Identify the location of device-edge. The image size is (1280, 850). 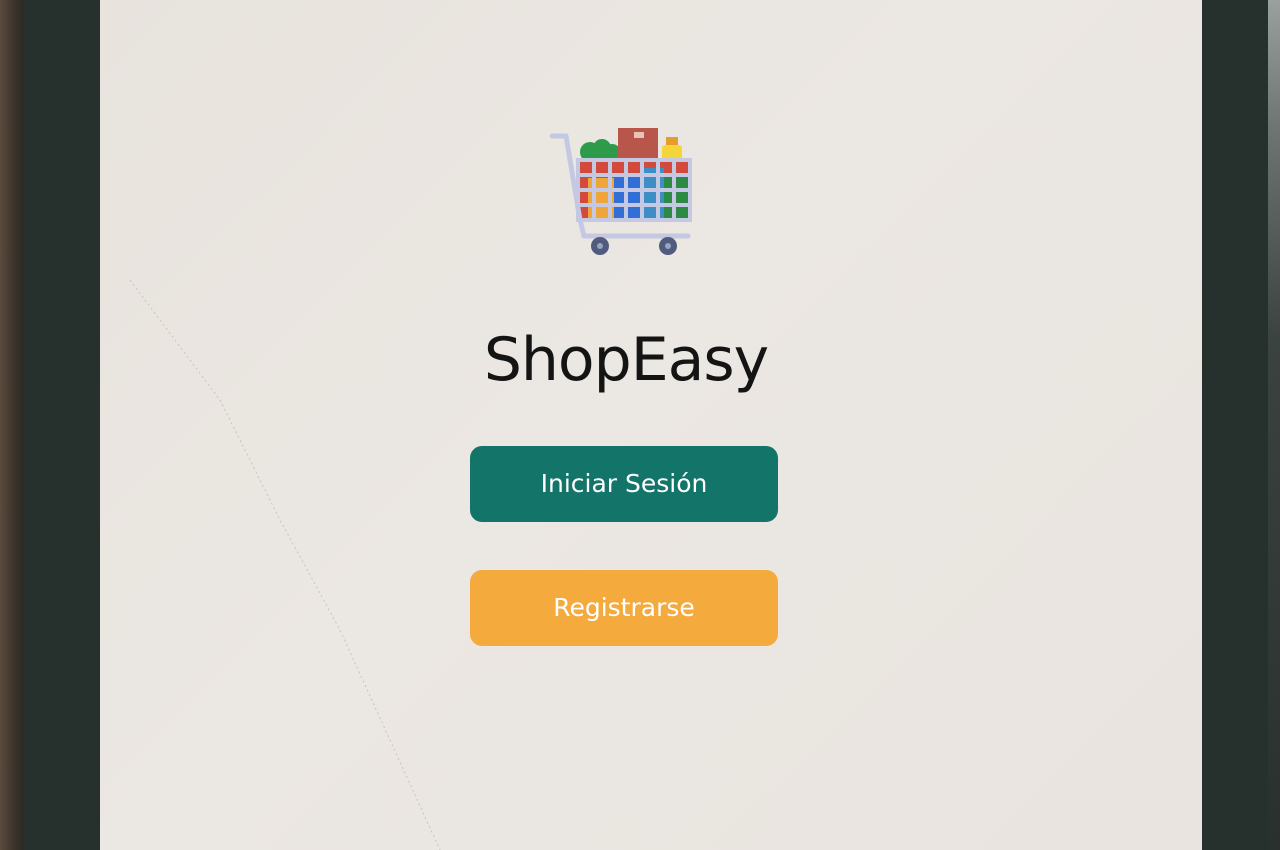
(1274, 425).